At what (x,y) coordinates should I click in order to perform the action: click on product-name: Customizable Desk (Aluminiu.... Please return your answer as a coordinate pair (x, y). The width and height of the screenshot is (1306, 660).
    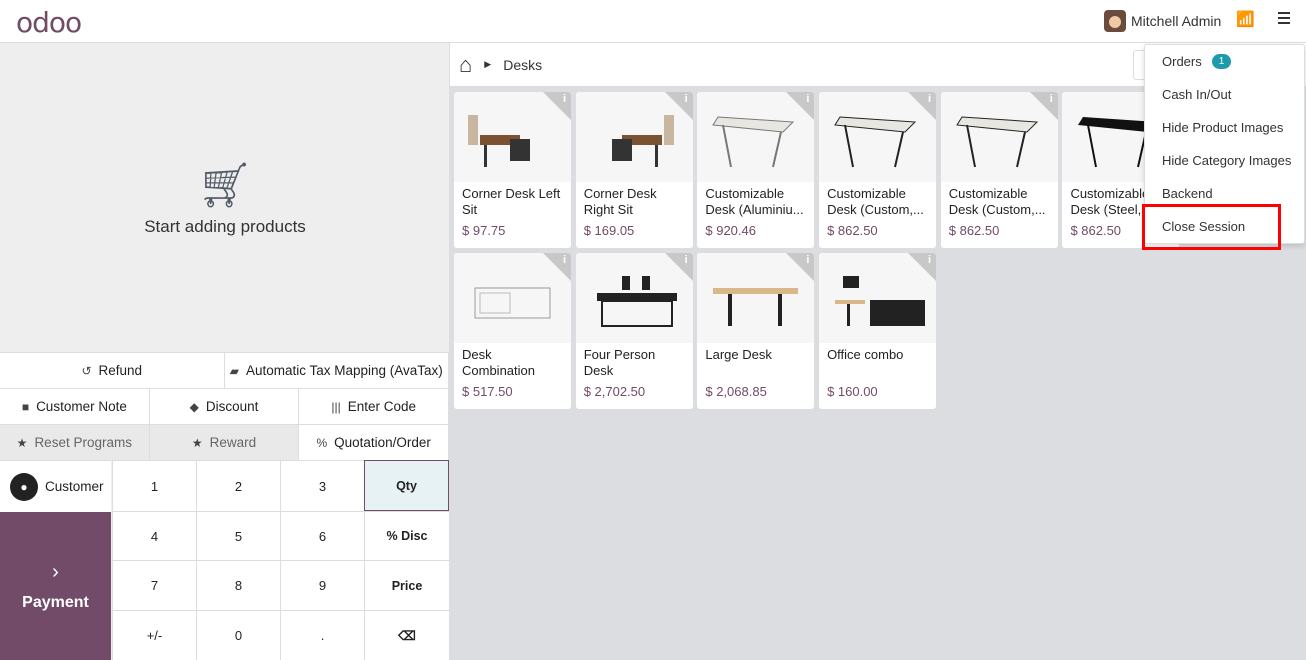
    Looking at the image, I should click on (754, 201).